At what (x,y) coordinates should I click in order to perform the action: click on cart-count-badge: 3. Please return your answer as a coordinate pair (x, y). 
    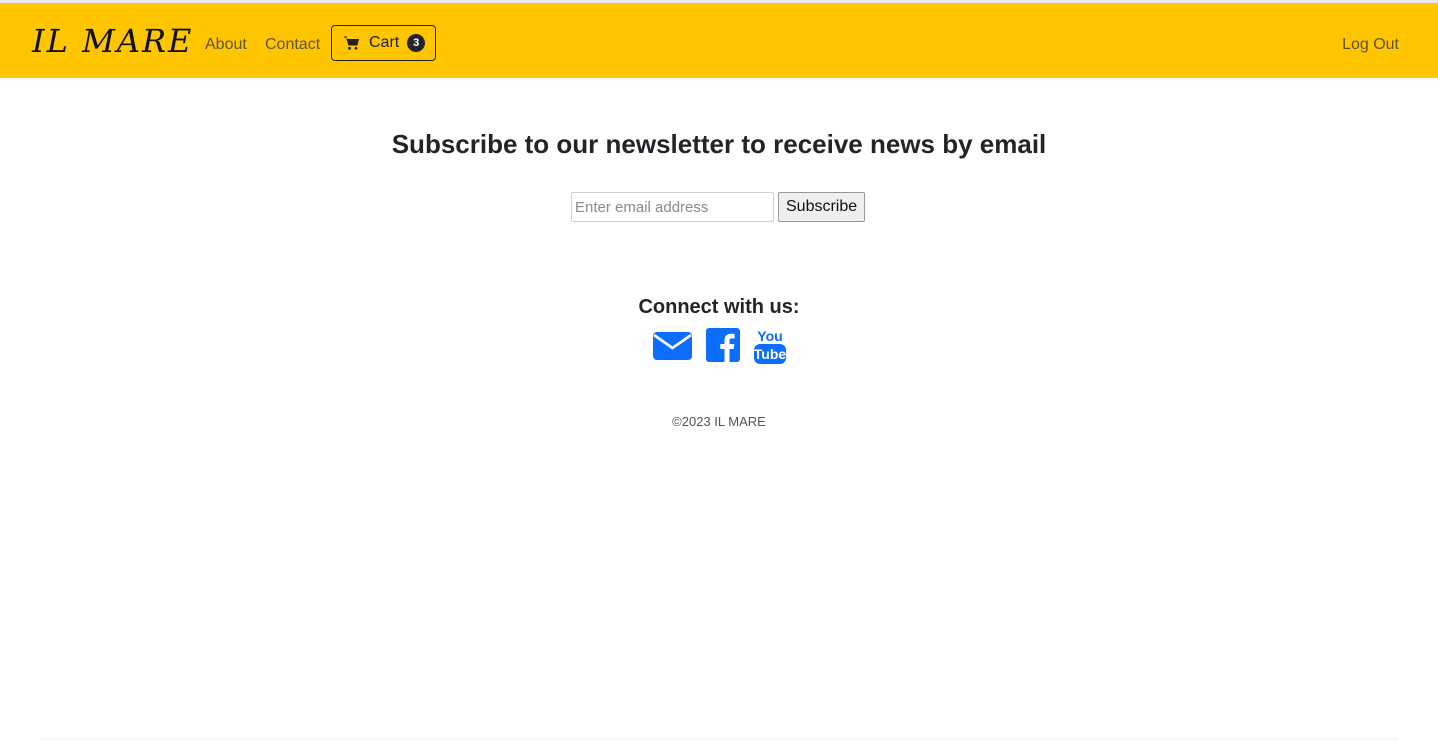
    Looking at the image, I should click on (416, 43).